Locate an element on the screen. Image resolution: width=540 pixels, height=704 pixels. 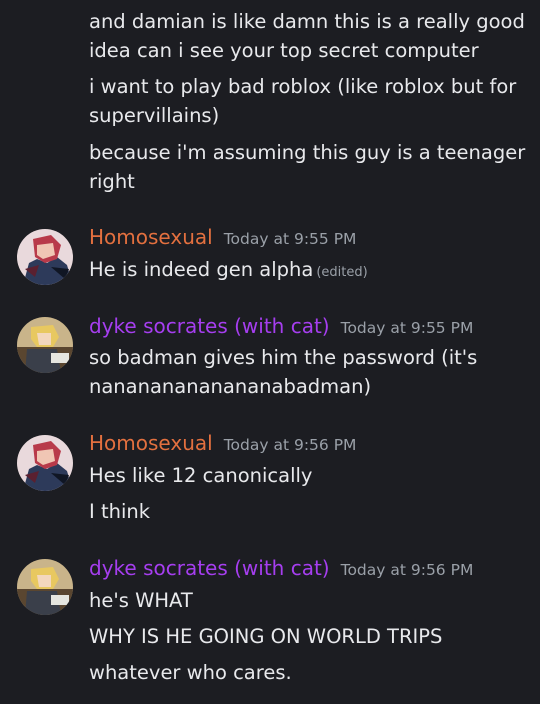
message-line: supervillains) is located at coordinates (154, 115).